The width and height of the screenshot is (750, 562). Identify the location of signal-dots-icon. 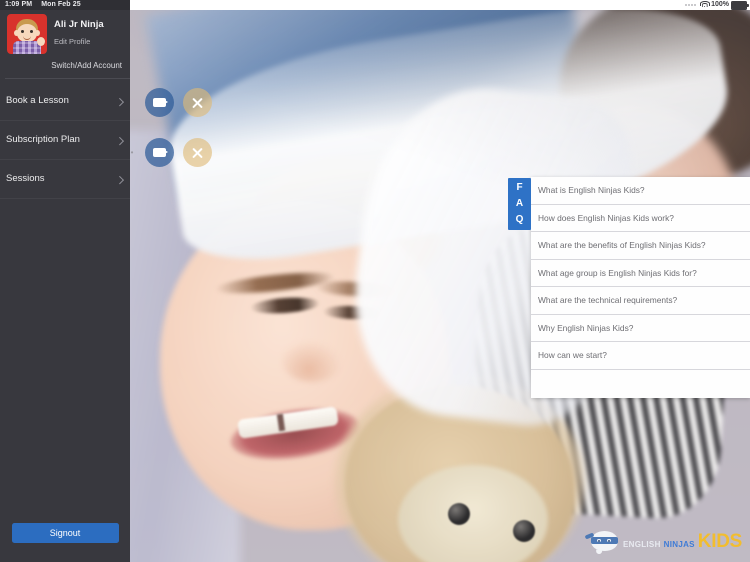
(691, 5).